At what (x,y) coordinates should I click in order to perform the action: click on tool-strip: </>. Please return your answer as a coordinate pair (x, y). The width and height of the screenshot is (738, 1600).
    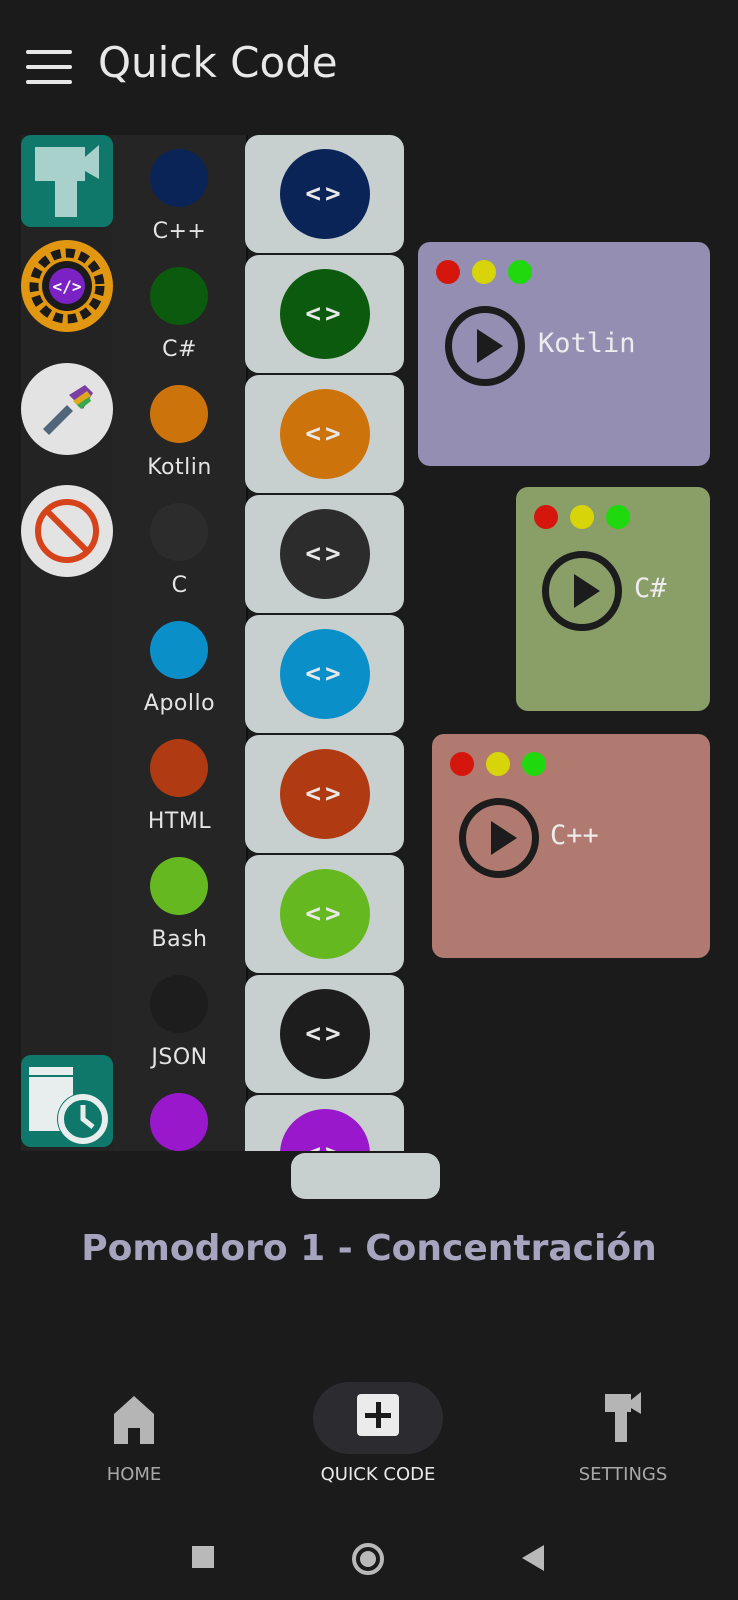
    Looking at the image, I should click on (67, 643).